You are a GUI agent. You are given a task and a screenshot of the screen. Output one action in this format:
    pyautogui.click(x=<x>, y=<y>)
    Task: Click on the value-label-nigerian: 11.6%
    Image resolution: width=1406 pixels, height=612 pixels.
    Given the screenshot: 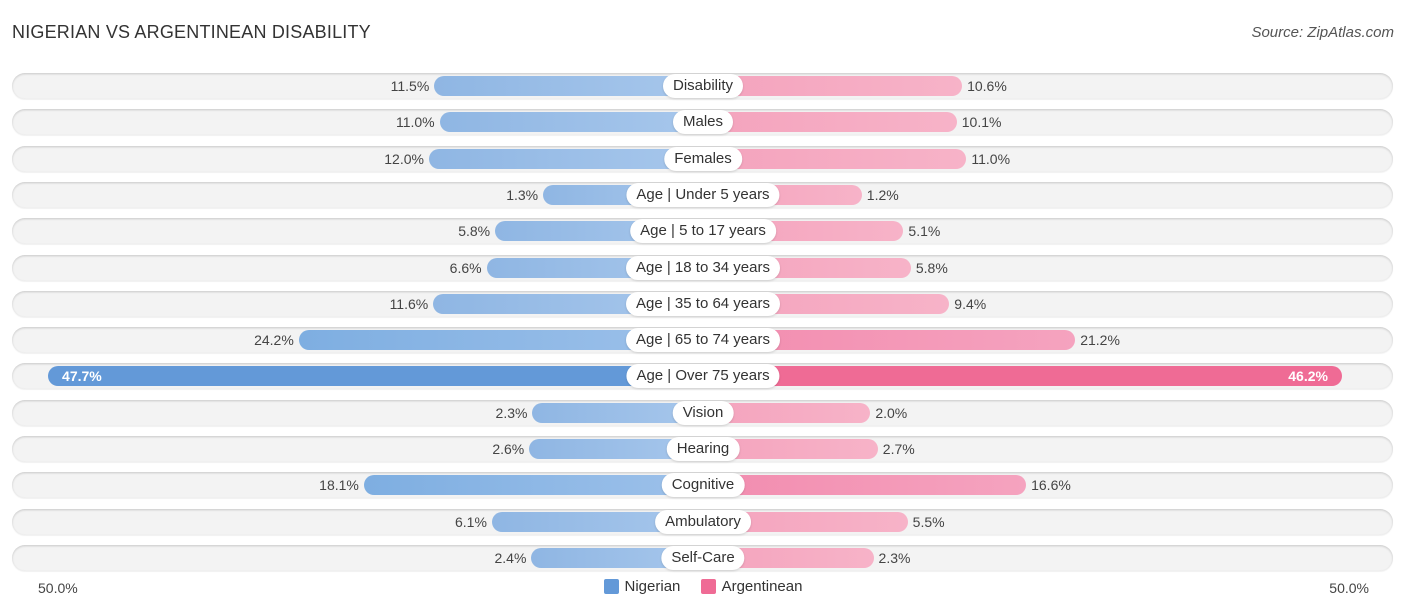 What is the action you would take?
    pyautogui.click(x=409, y=303)
    